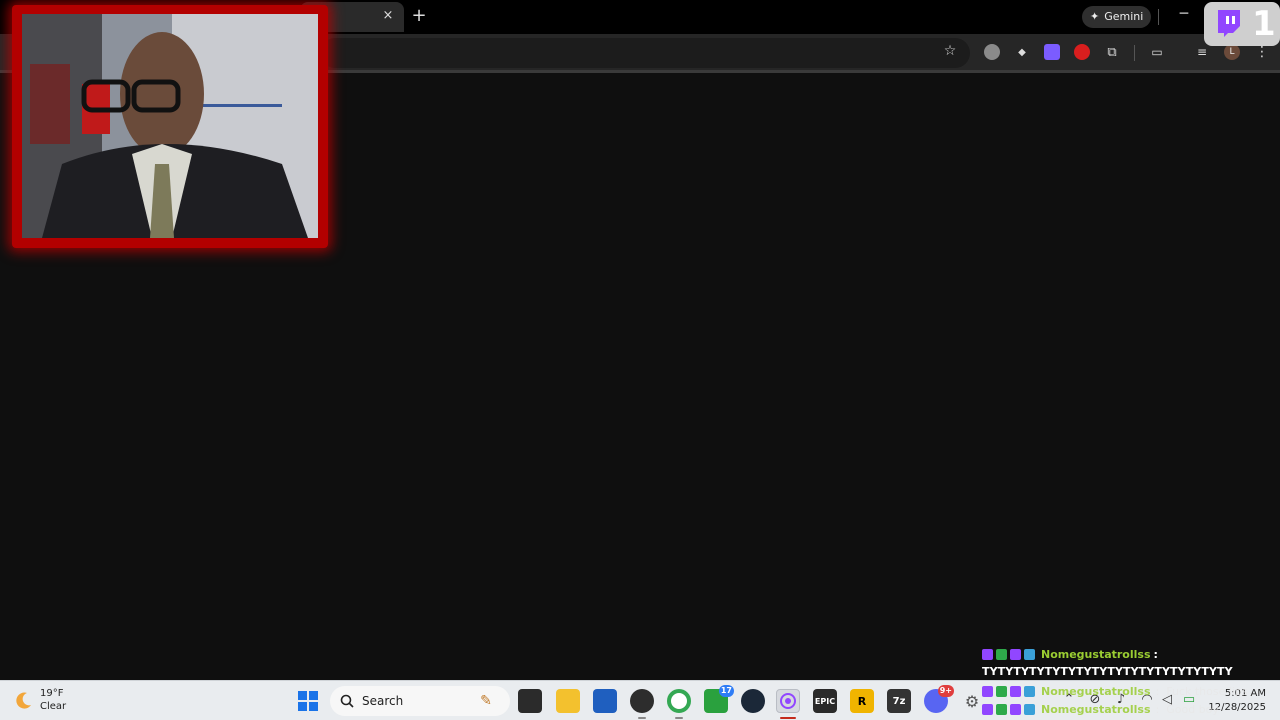 This screenshot has width=1280, height=720. What do you see at coordinates (753, 701) in the screenshot?
I see `steam-icon` at bounding box center [753, 701].